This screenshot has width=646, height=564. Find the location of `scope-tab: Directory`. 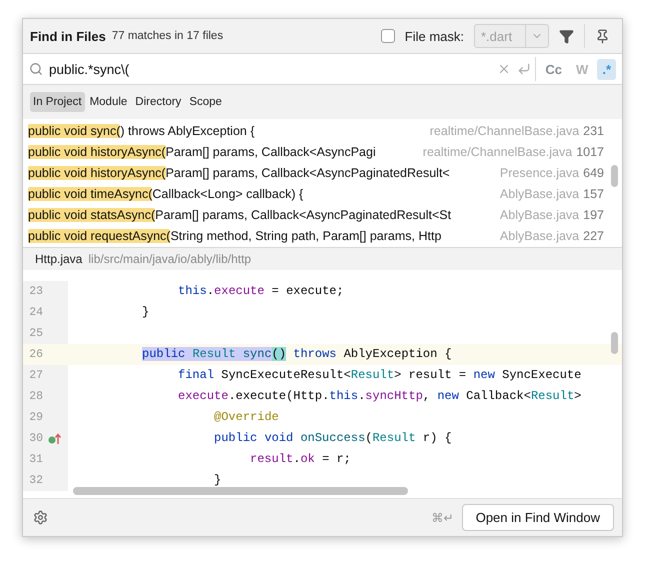

scope-tab: Directory is located at coordinates (158, 102).